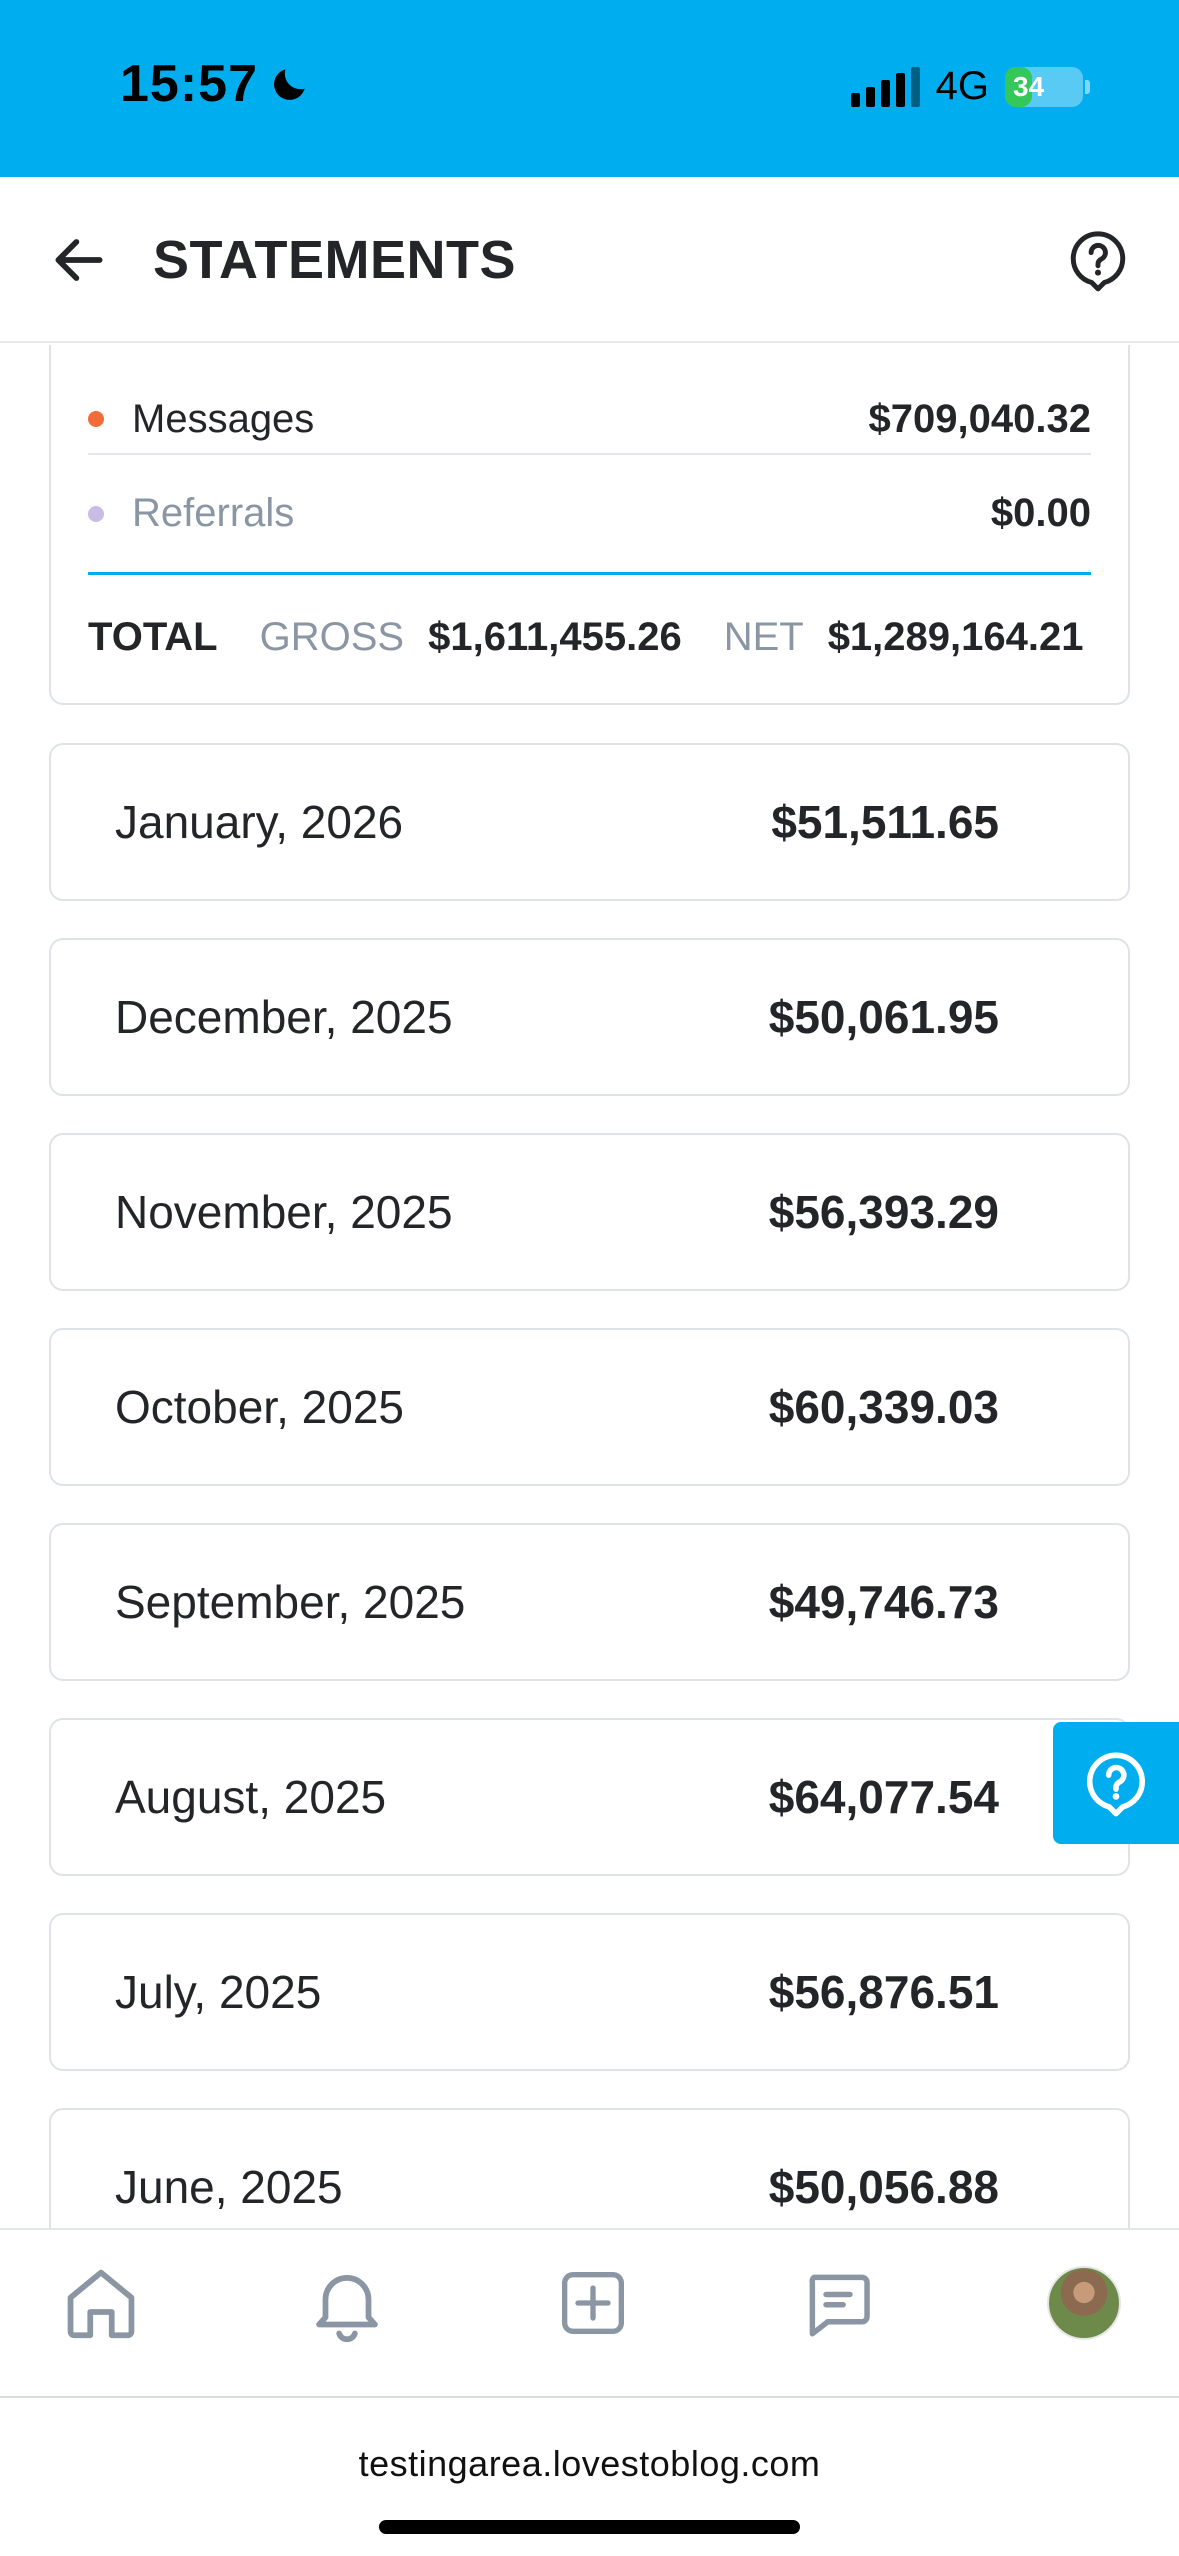 This screenshot has width=1179, height=2556. Describe the element at coordinates (589, 1992) in the screenshot. I see `statement-month-card: July, 2025 $56,876.51` at that location.